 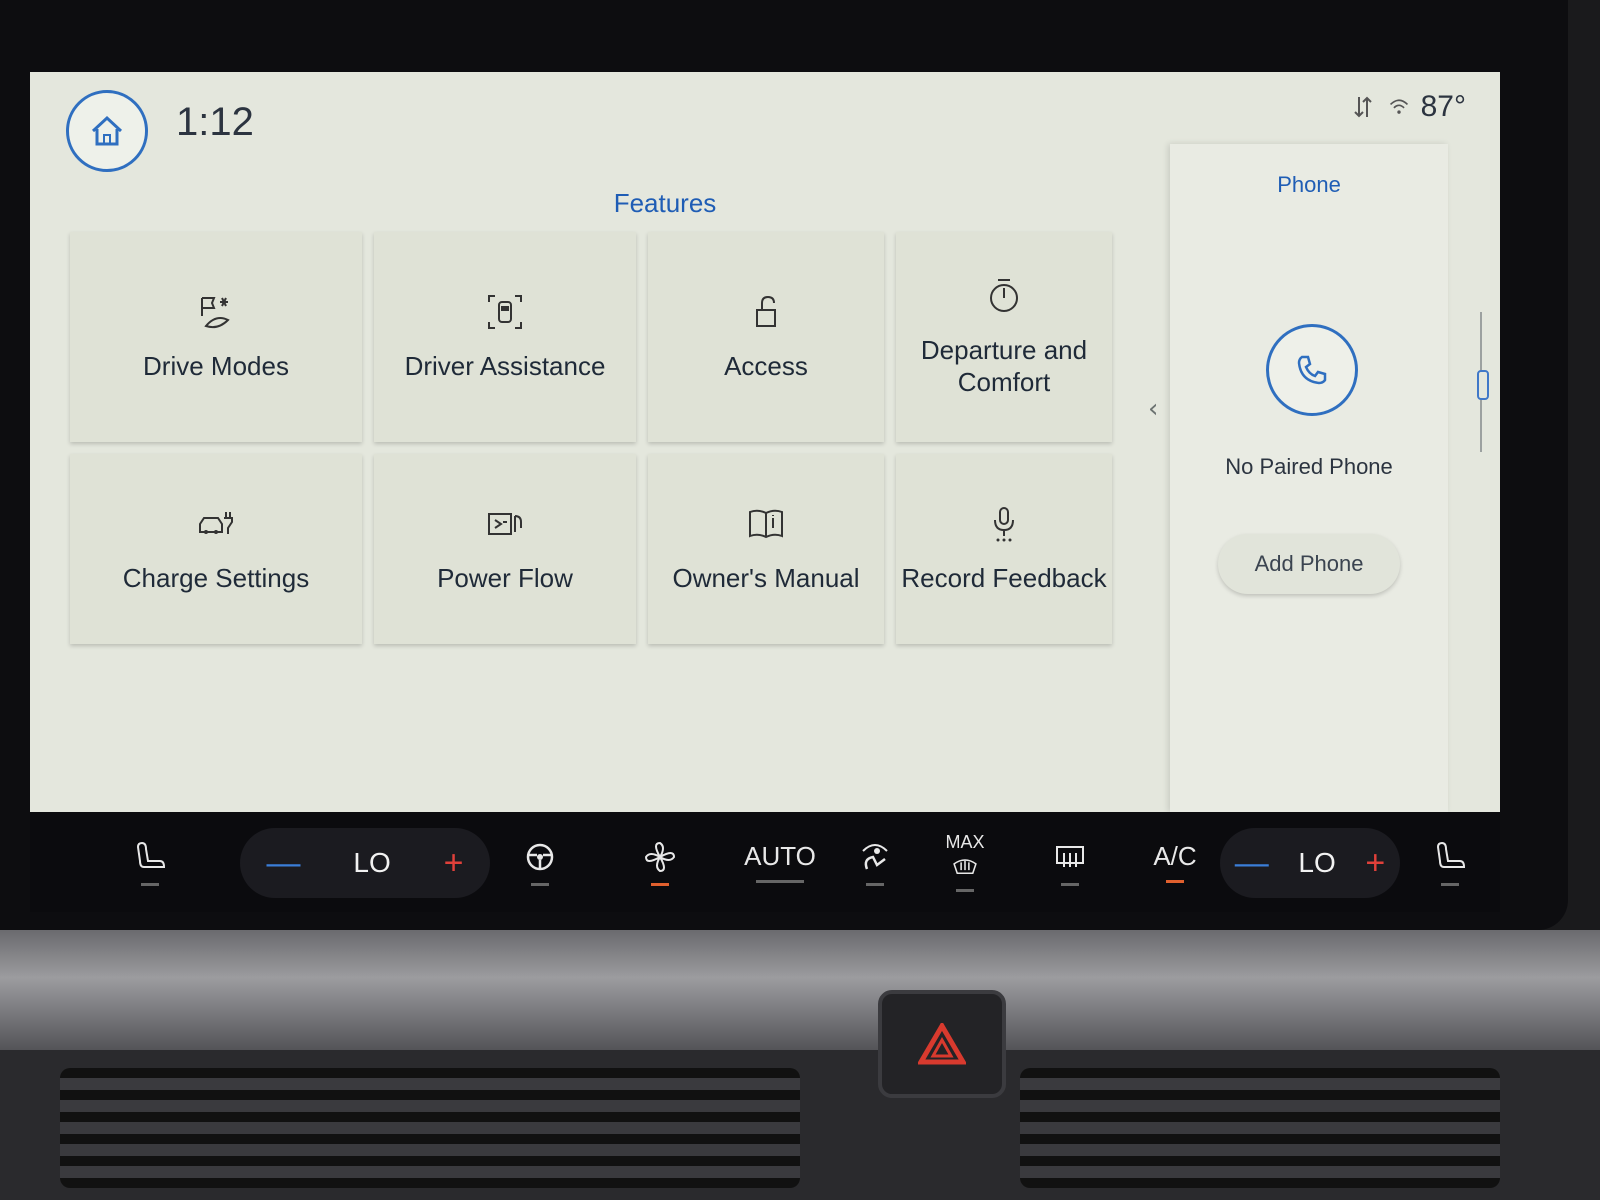 What do you see at coordinates (505, 311) in the screenshot?
I see `driver-assist-icon` at bounding box center [505, 311].